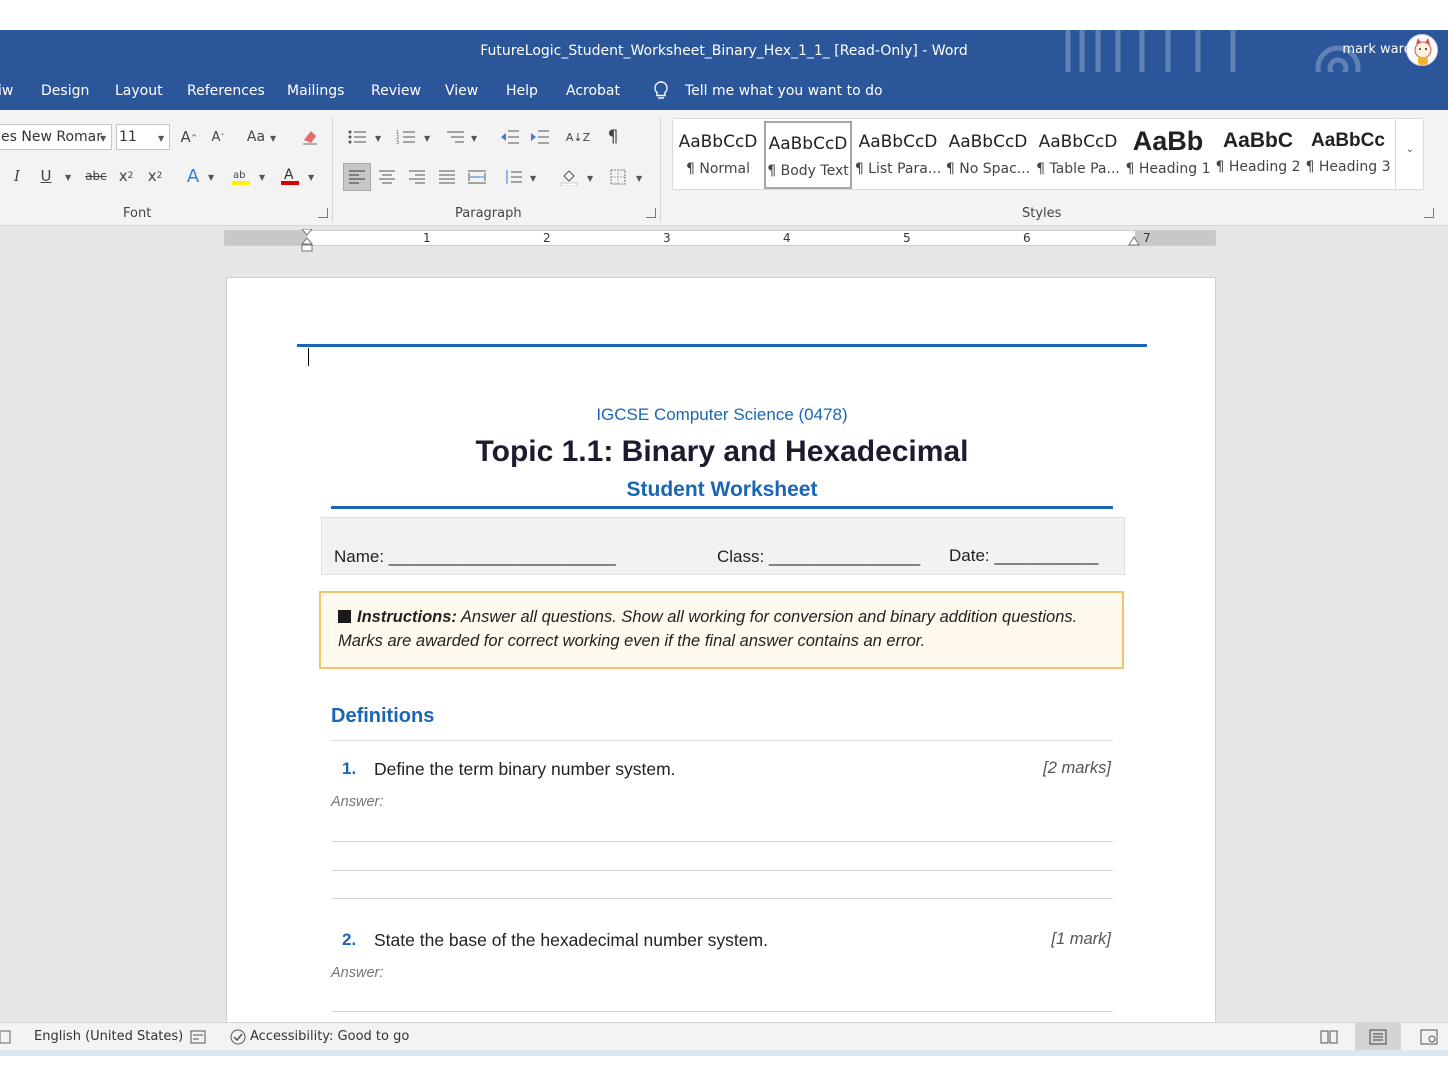 The image size is (1448, 1086). What do you see at coordinates (6, 91) in the screenshot?
I see `tab-draw: iw` at bounding box center [6, 91].